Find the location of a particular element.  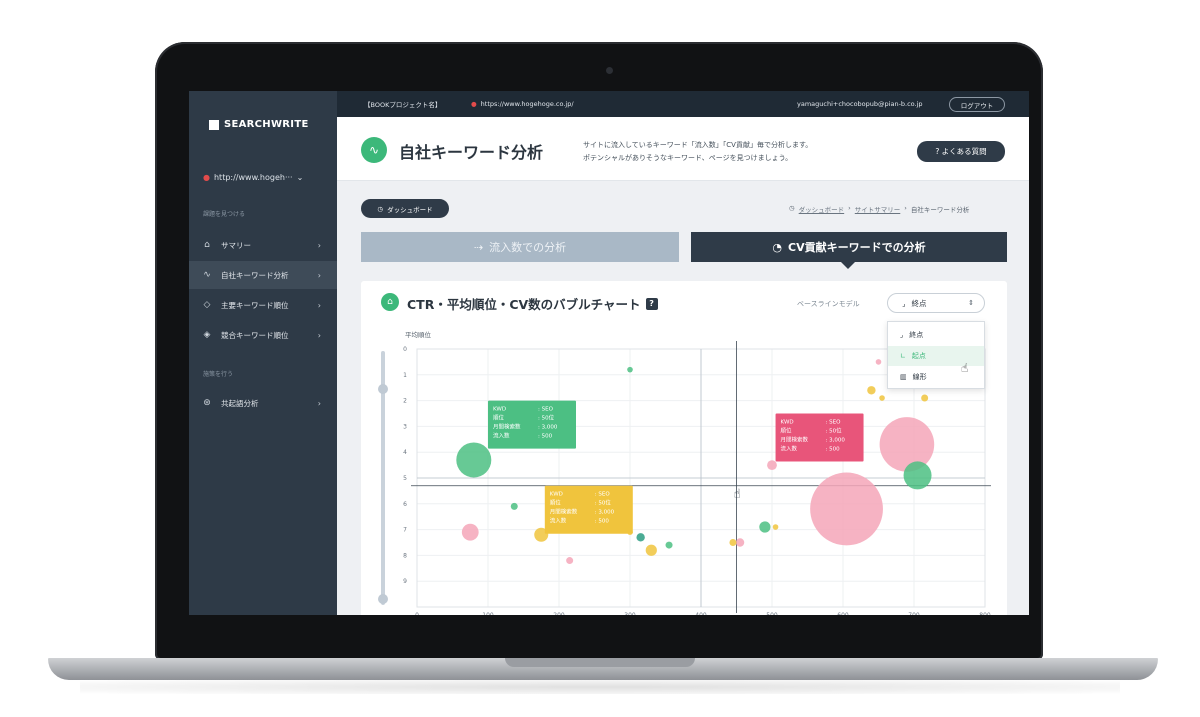

sidebar-item-cooccurrence: ⊛ 共起語分析 › is located at coordinates (263, 403).